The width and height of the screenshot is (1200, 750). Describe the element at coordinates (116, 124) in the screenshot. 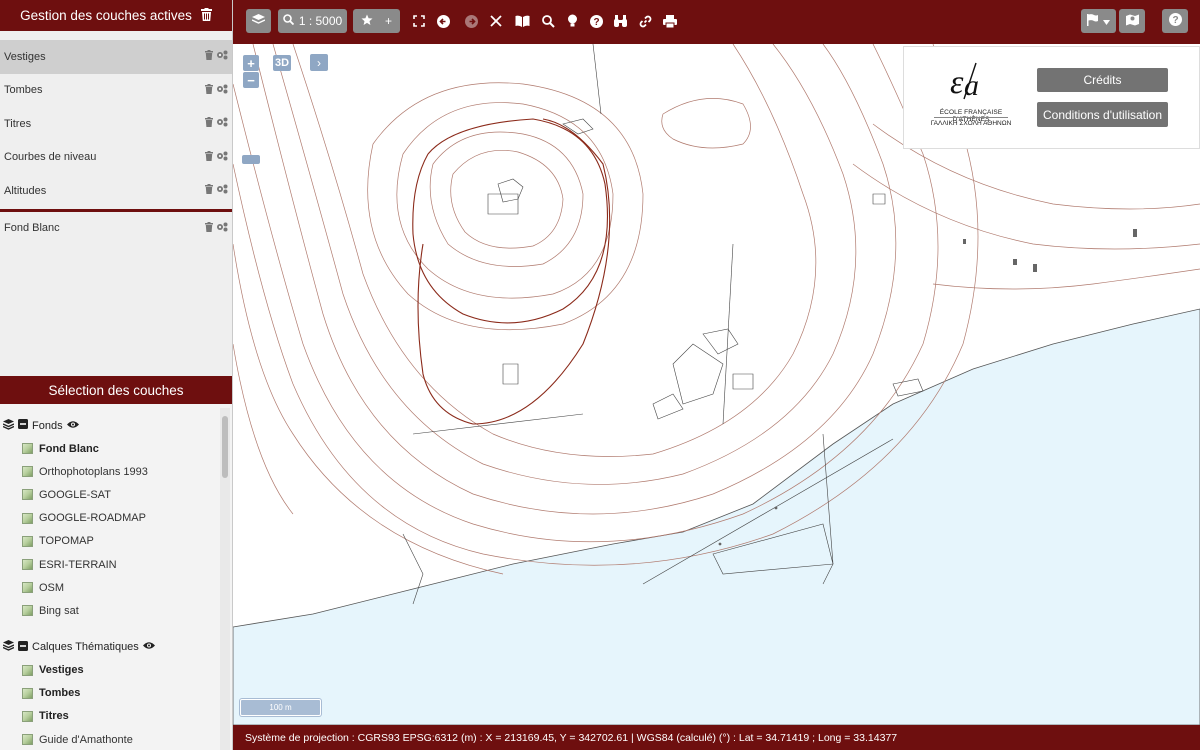

I see `active-layer-item: Titres` at that location.